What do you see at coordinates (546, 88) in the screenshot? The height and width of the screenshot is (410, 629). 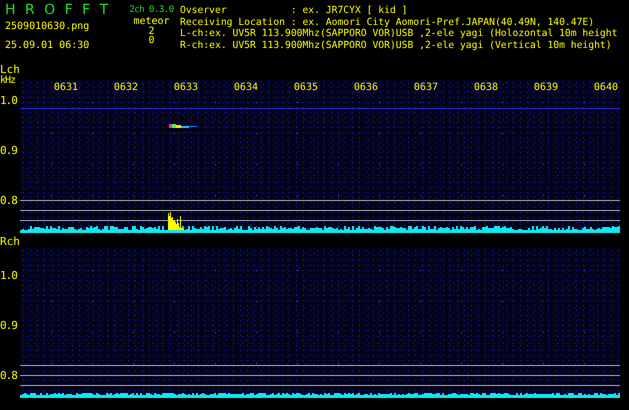 I see `time-label: 0639` at bounding box center [546, 88].